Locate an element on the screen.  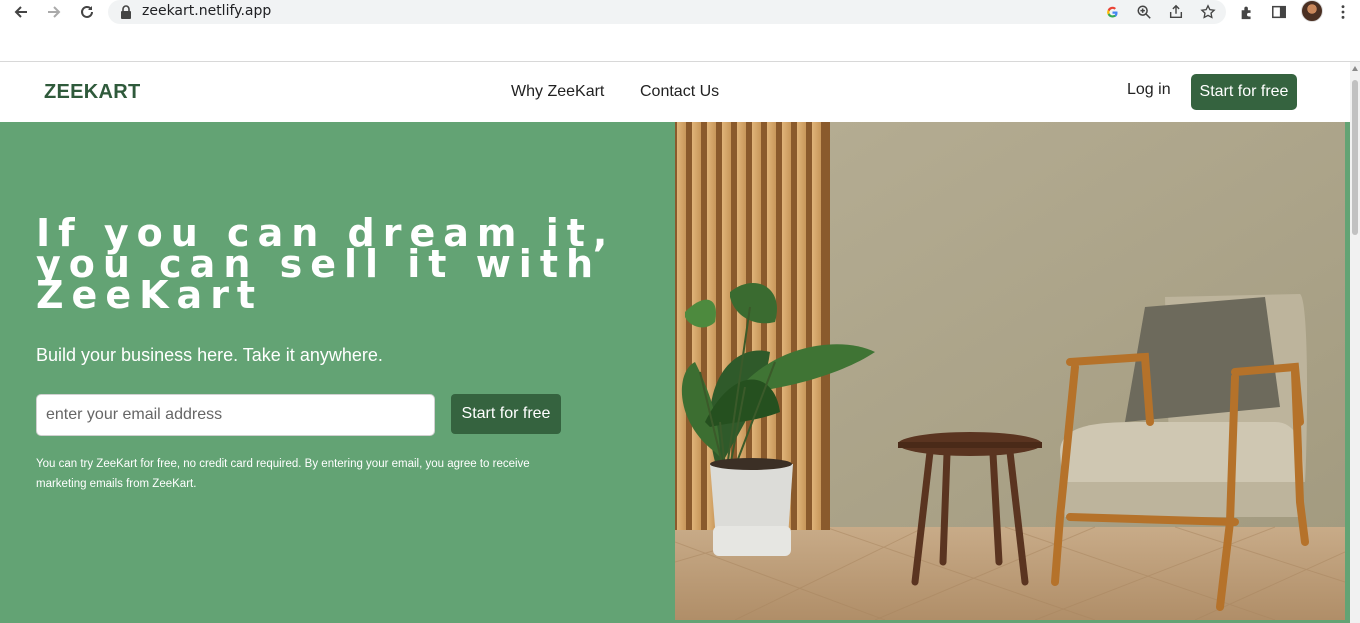
header-start-button: Start for free is located at coordinates (1244, 92).